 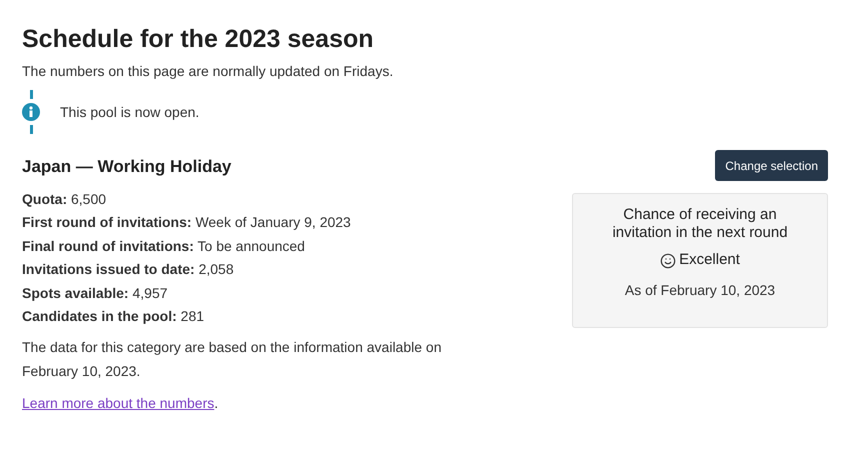 I want to click on fact-line: Invitations issued to date: 2,058, so click(x=128, y=270).